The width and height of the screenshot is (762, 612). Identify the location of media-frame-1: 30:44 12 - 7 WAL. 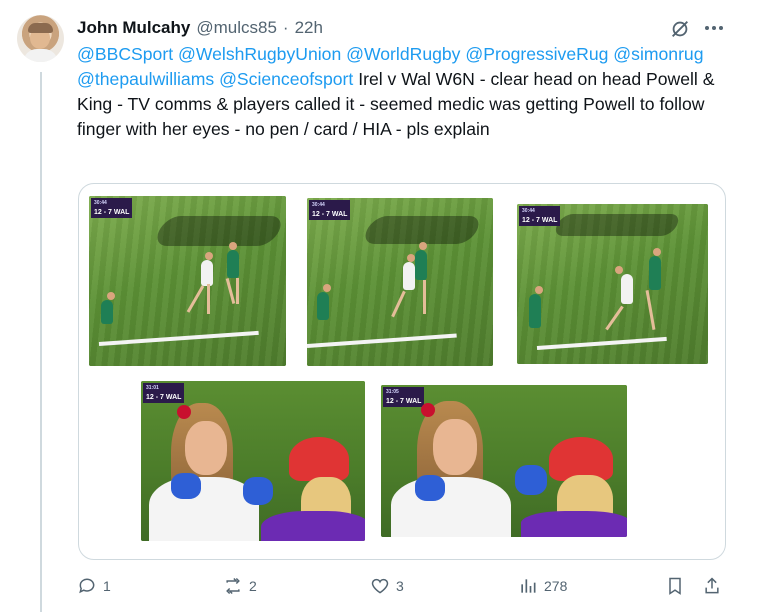
(187, 281).